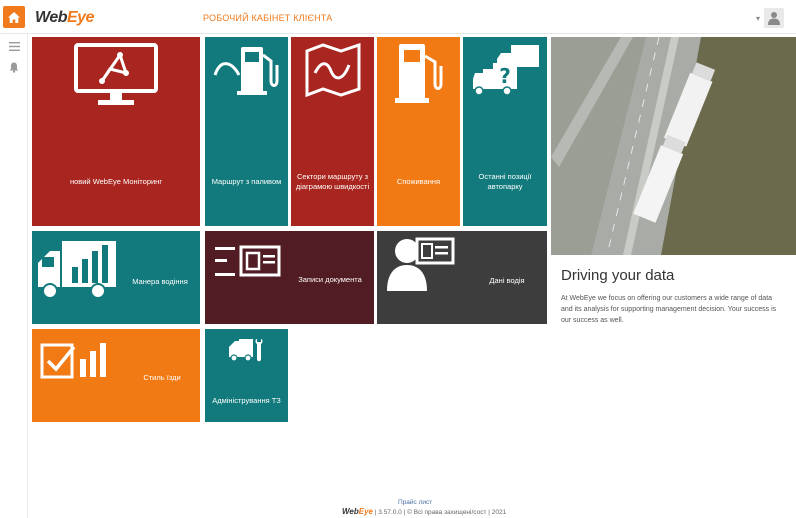  I want to click on price-list-link: Прайс лист, so click(415, 502).